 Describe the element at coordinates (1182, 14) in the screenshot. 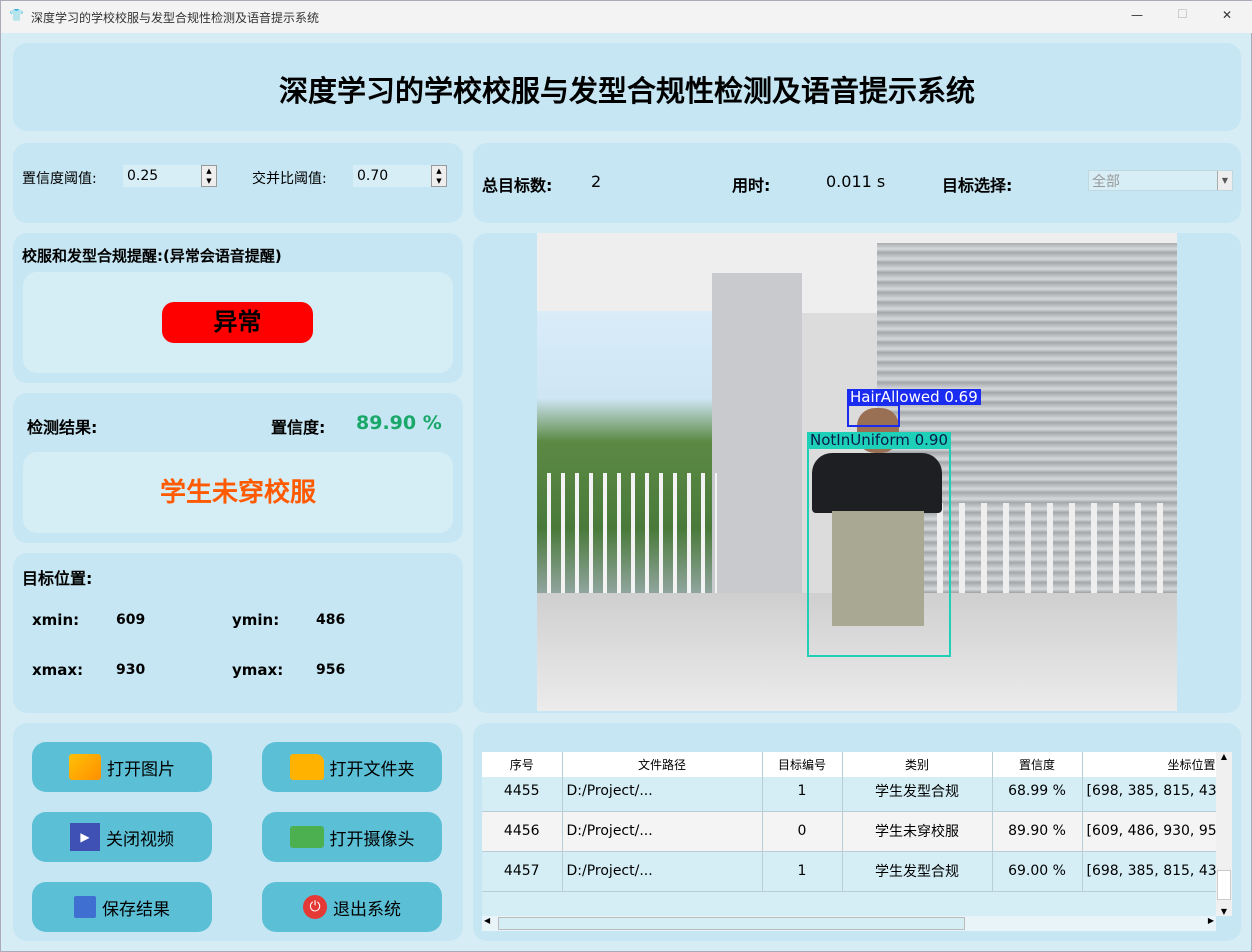

I see `maximize-button: ☐` at that location.